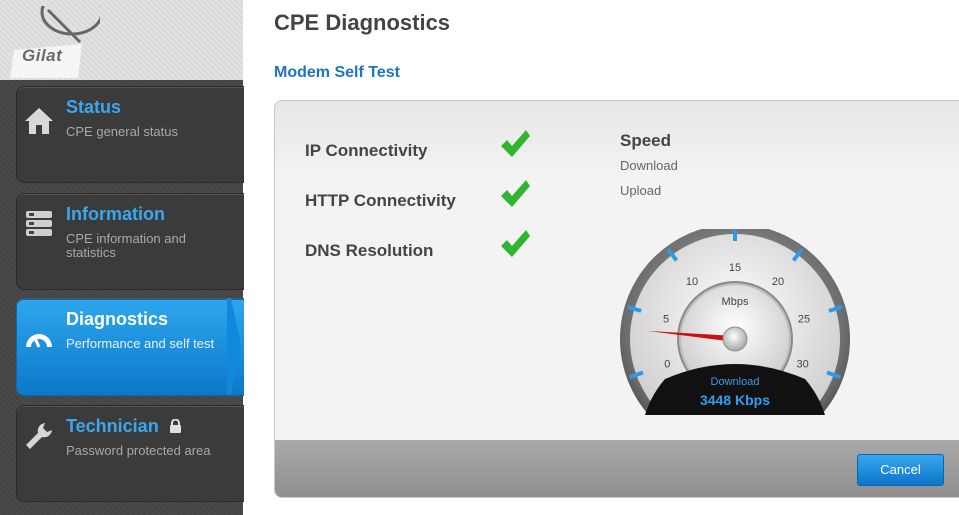 The height and width of the screenshot is (515, 959). I want to click on list-icon, so click(39, 223).